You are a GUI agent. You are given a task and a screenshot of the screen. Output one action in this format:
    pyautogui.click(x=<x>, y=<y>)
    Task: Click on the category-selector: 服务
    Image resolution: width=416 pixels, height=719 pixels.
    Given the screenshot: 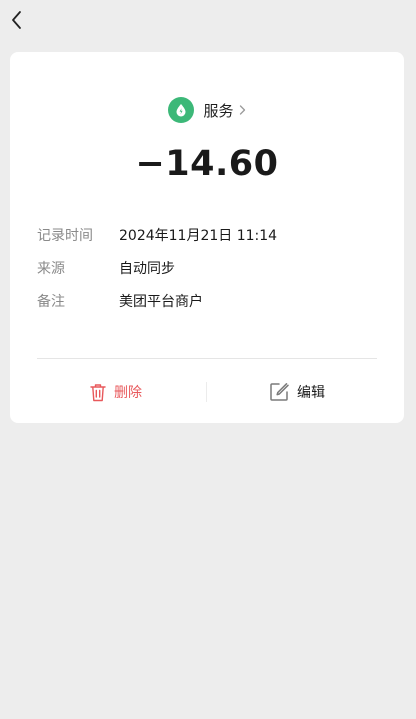 What is the action you would take?
    pyautogui.click(x=207, y=110)
    